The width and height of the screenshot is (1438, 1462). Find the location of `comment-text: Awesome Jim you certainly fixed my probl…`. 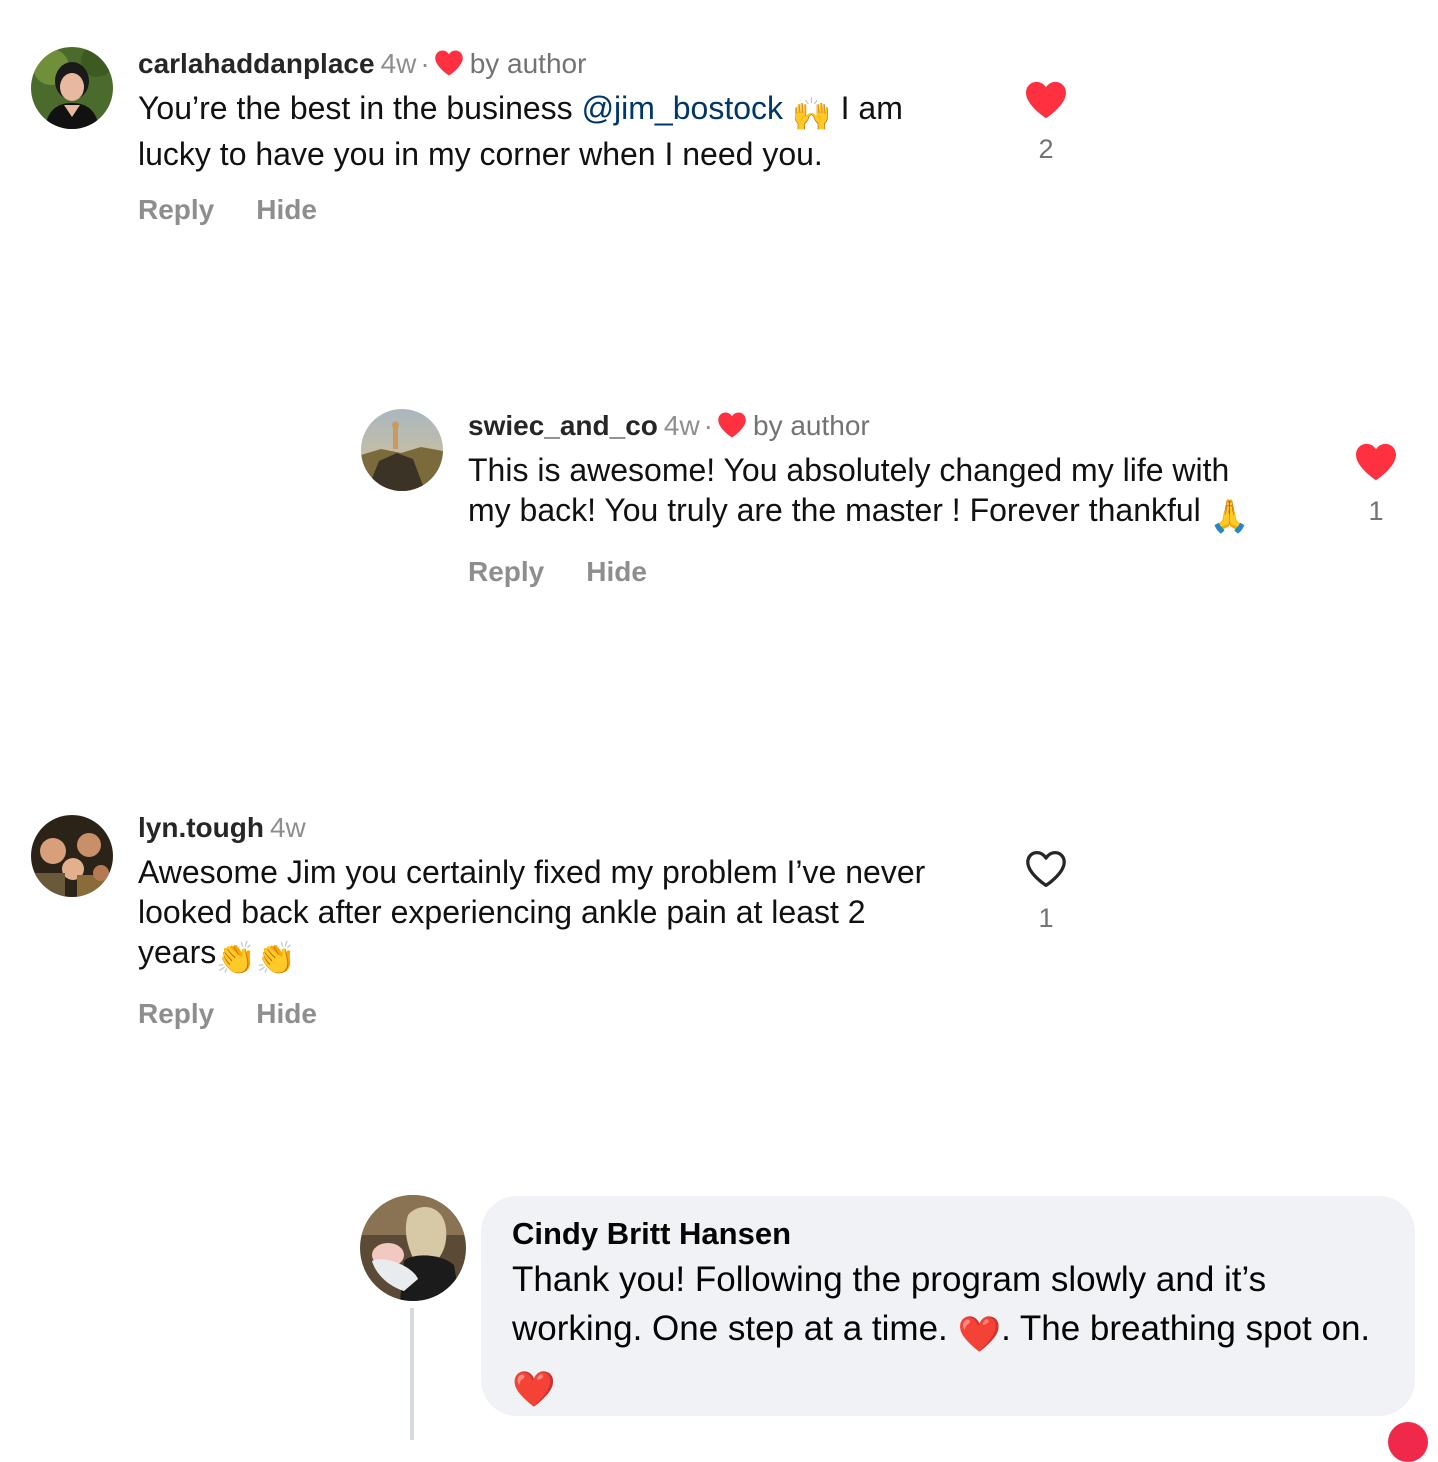

comment-text: Awesome Jim you certainly fixed my probl… is located at coordinates (538, 915).